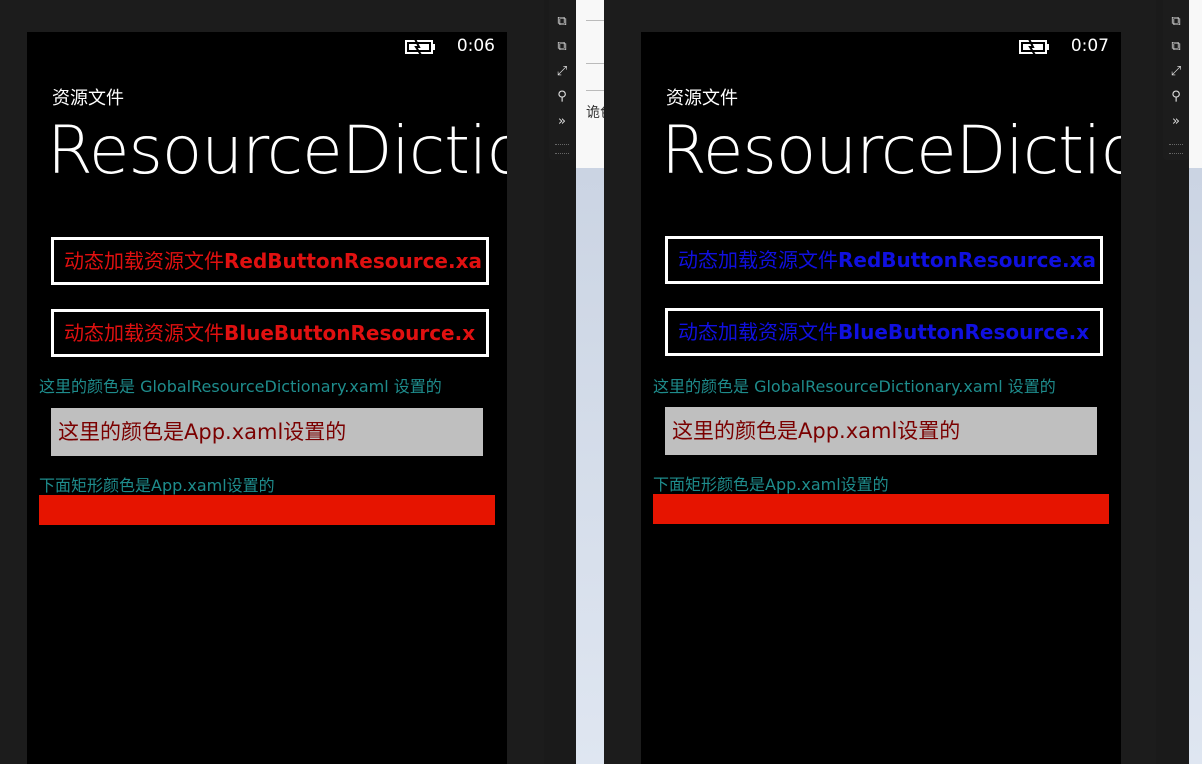  I want to click on emulator-toolbar-left: ⧉ ⧉ ⤢ ⚲ », so click(562, 80).